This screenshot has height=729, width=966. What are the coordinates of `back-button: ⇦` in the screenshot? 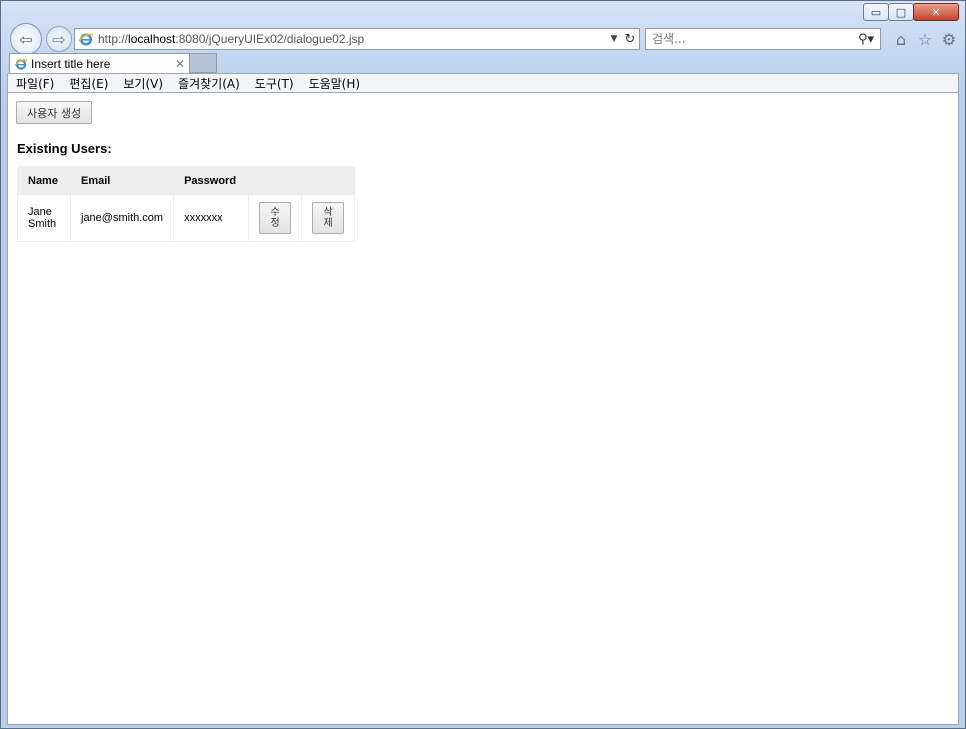 It's located at (26, 39).